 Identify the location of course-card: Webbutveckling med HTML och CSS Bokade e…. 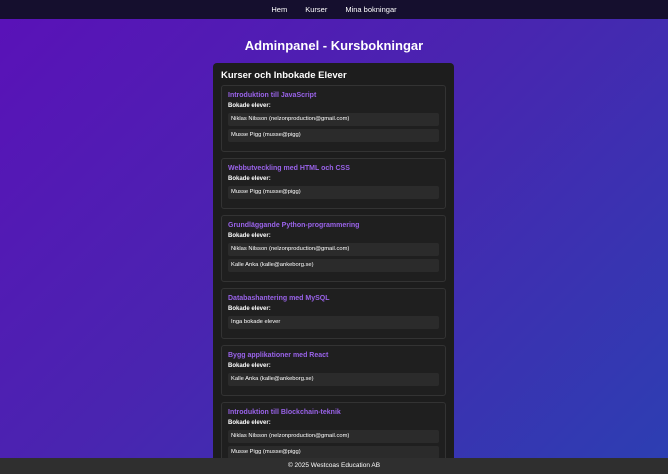
(333, 183).